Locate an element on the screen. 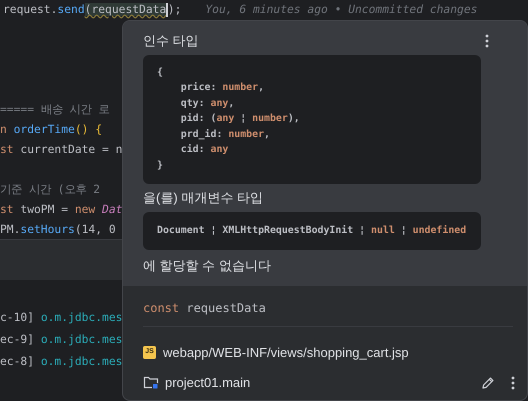 This screenshot has height=401, width=528. module-folder-icon is located at coordinates (151, 382).